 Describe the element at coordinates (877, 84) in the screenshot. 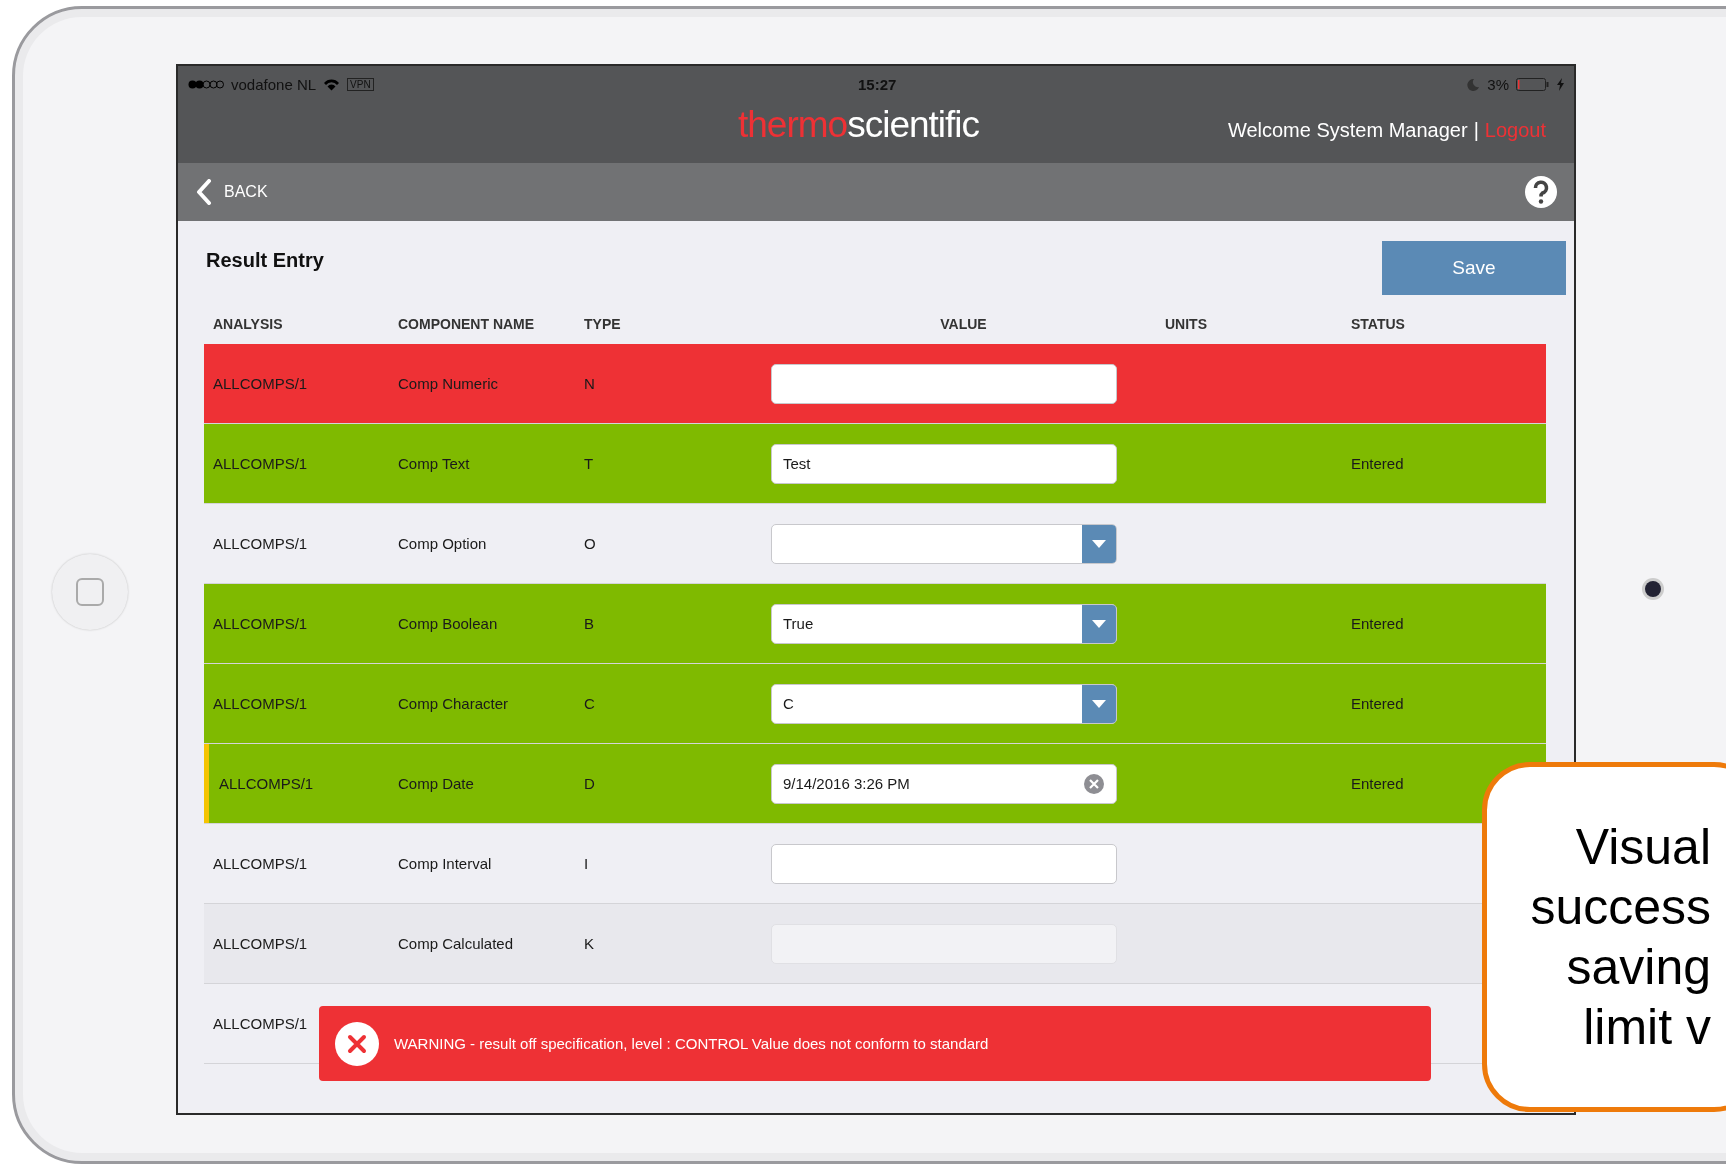

I see `clock-time: 15:27` at that location.